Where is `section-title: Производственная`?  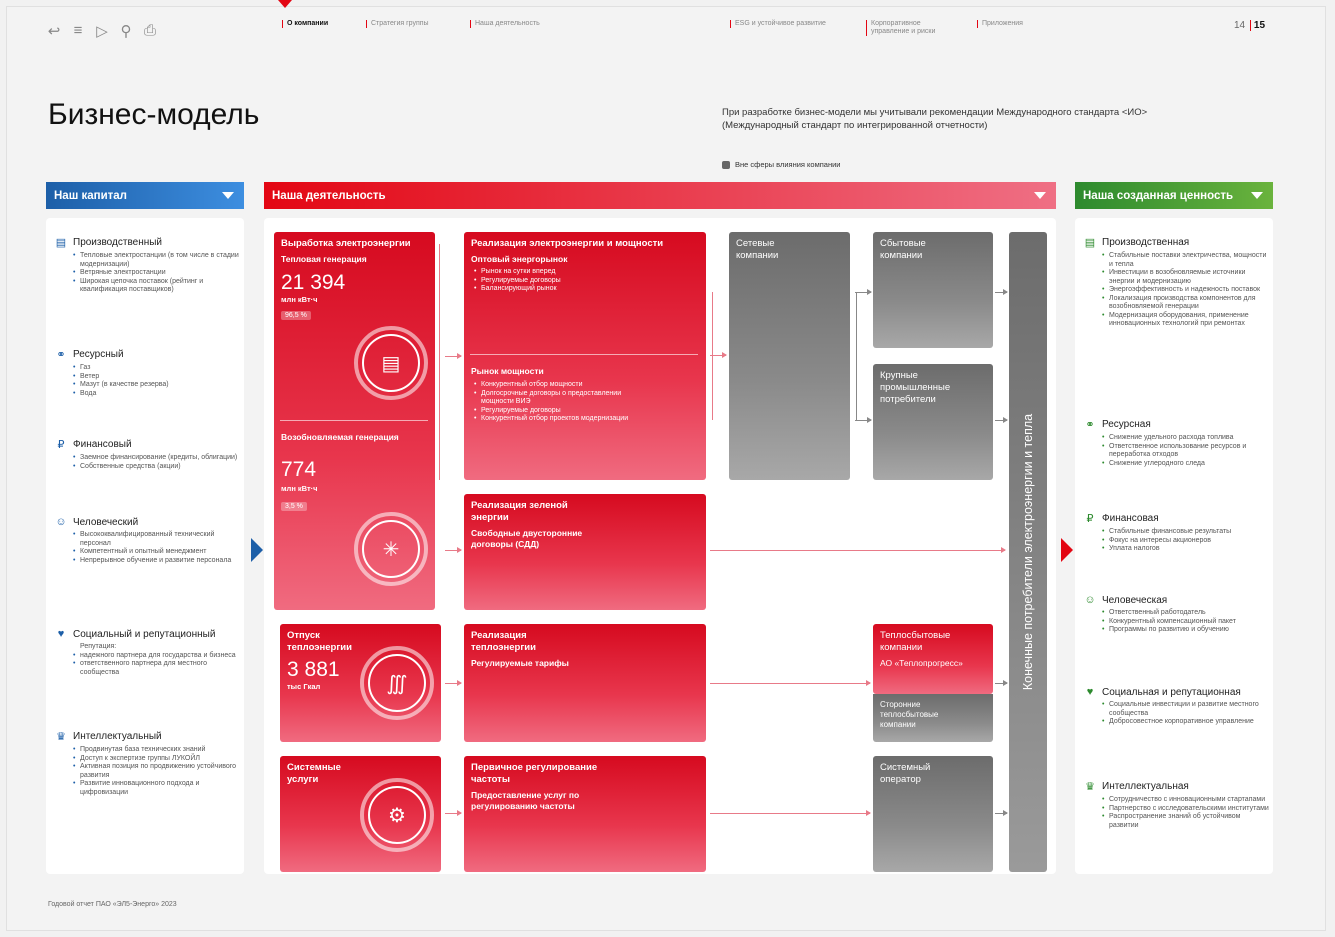
section-title: Производственная is located at coordinates (1146, 242).